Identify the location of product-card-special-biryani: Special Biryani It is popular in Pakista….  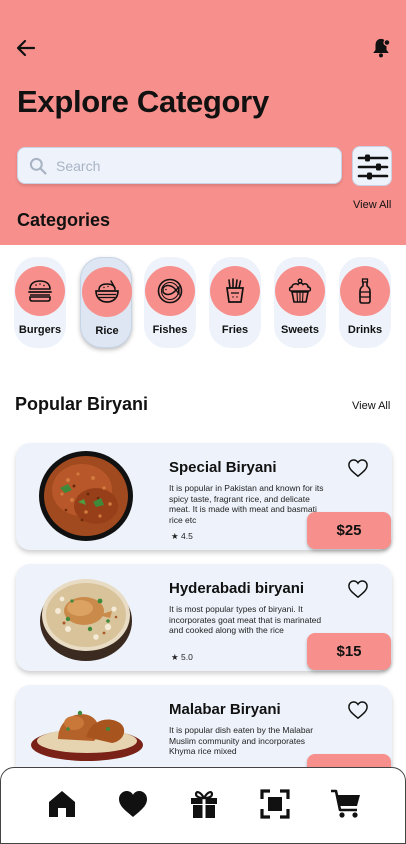
(204, 496).